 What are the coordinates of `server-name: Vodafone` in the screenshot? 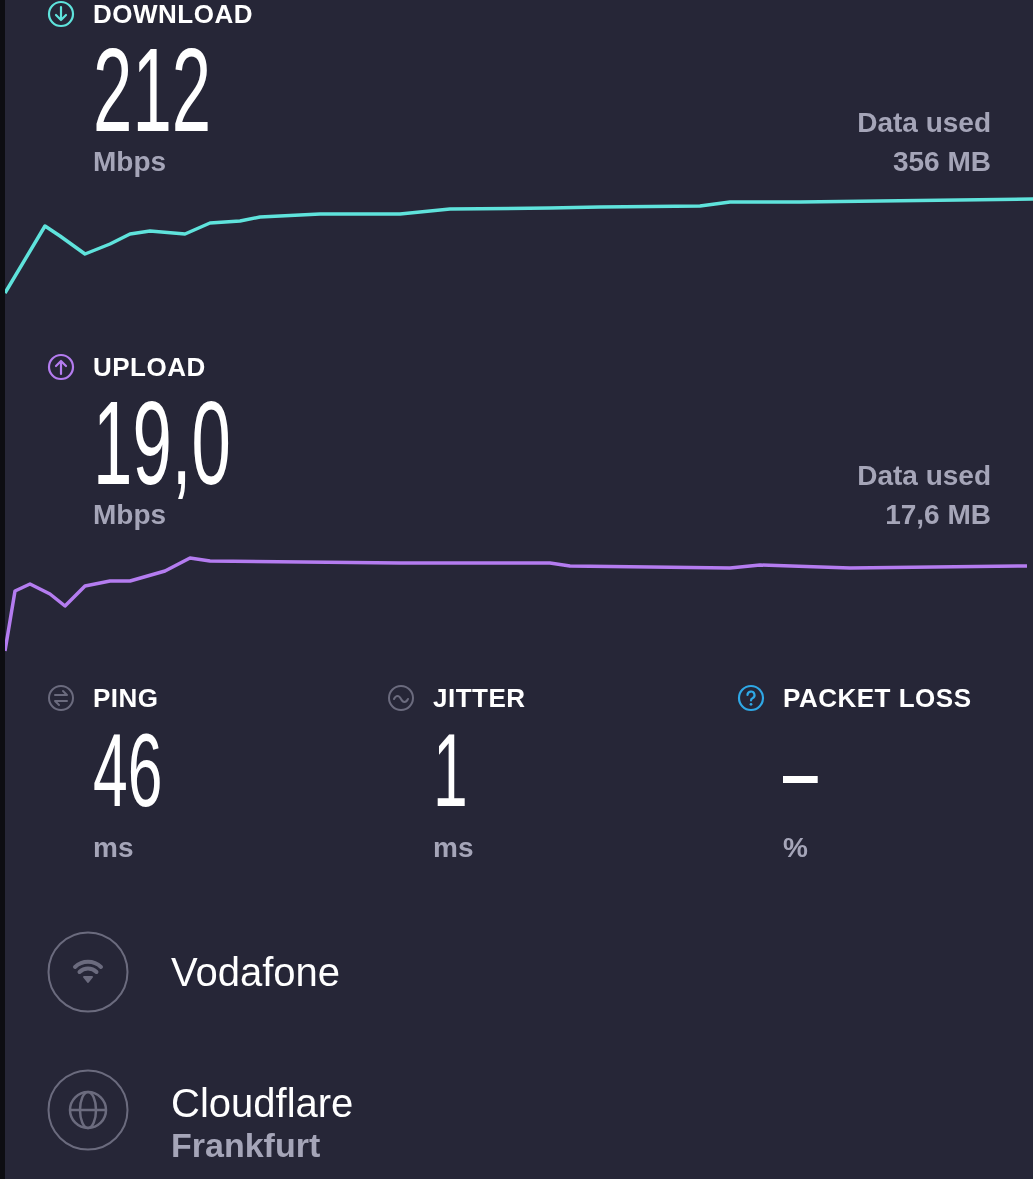 It's located at (256, 972).